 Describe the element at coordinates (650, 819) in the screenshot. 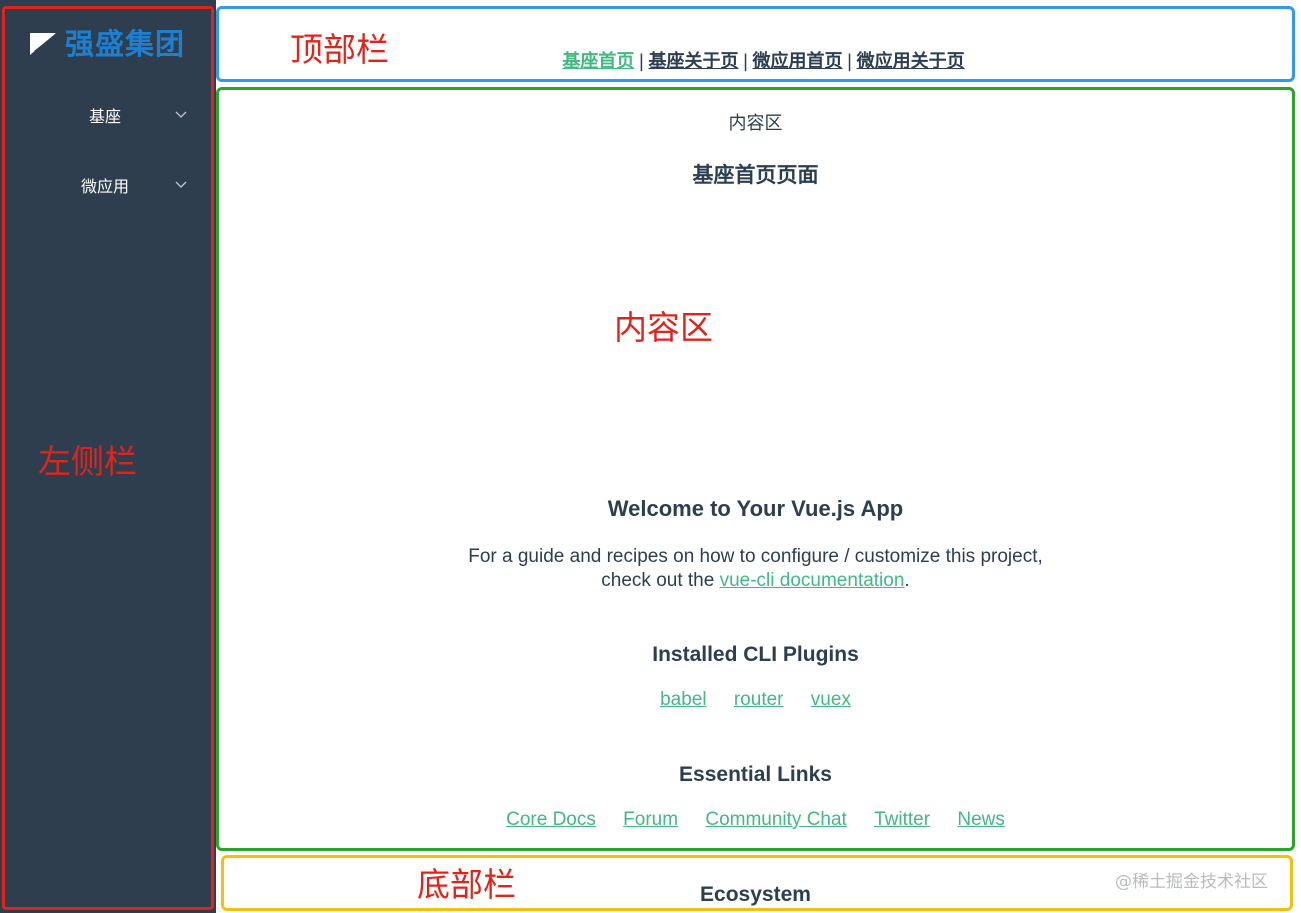

I see `link-forum: Forum` at that location.